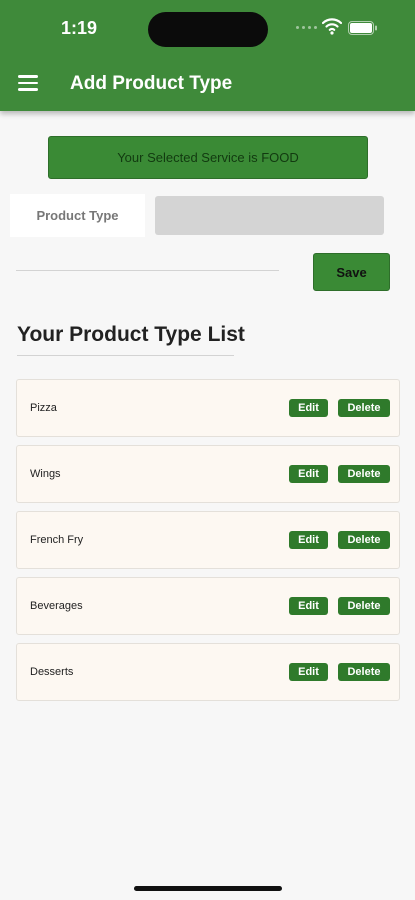 The image size is (415, 900). I want to click on list-item: Desserts Edit Delete, so click(208, 672).